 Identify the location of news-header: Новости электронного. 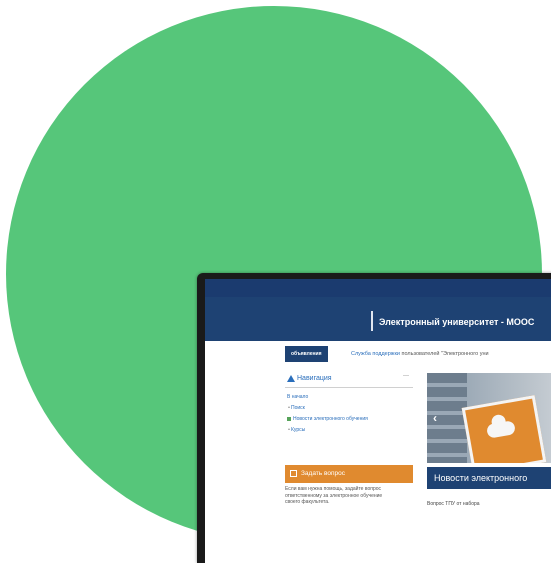
(489, 478).